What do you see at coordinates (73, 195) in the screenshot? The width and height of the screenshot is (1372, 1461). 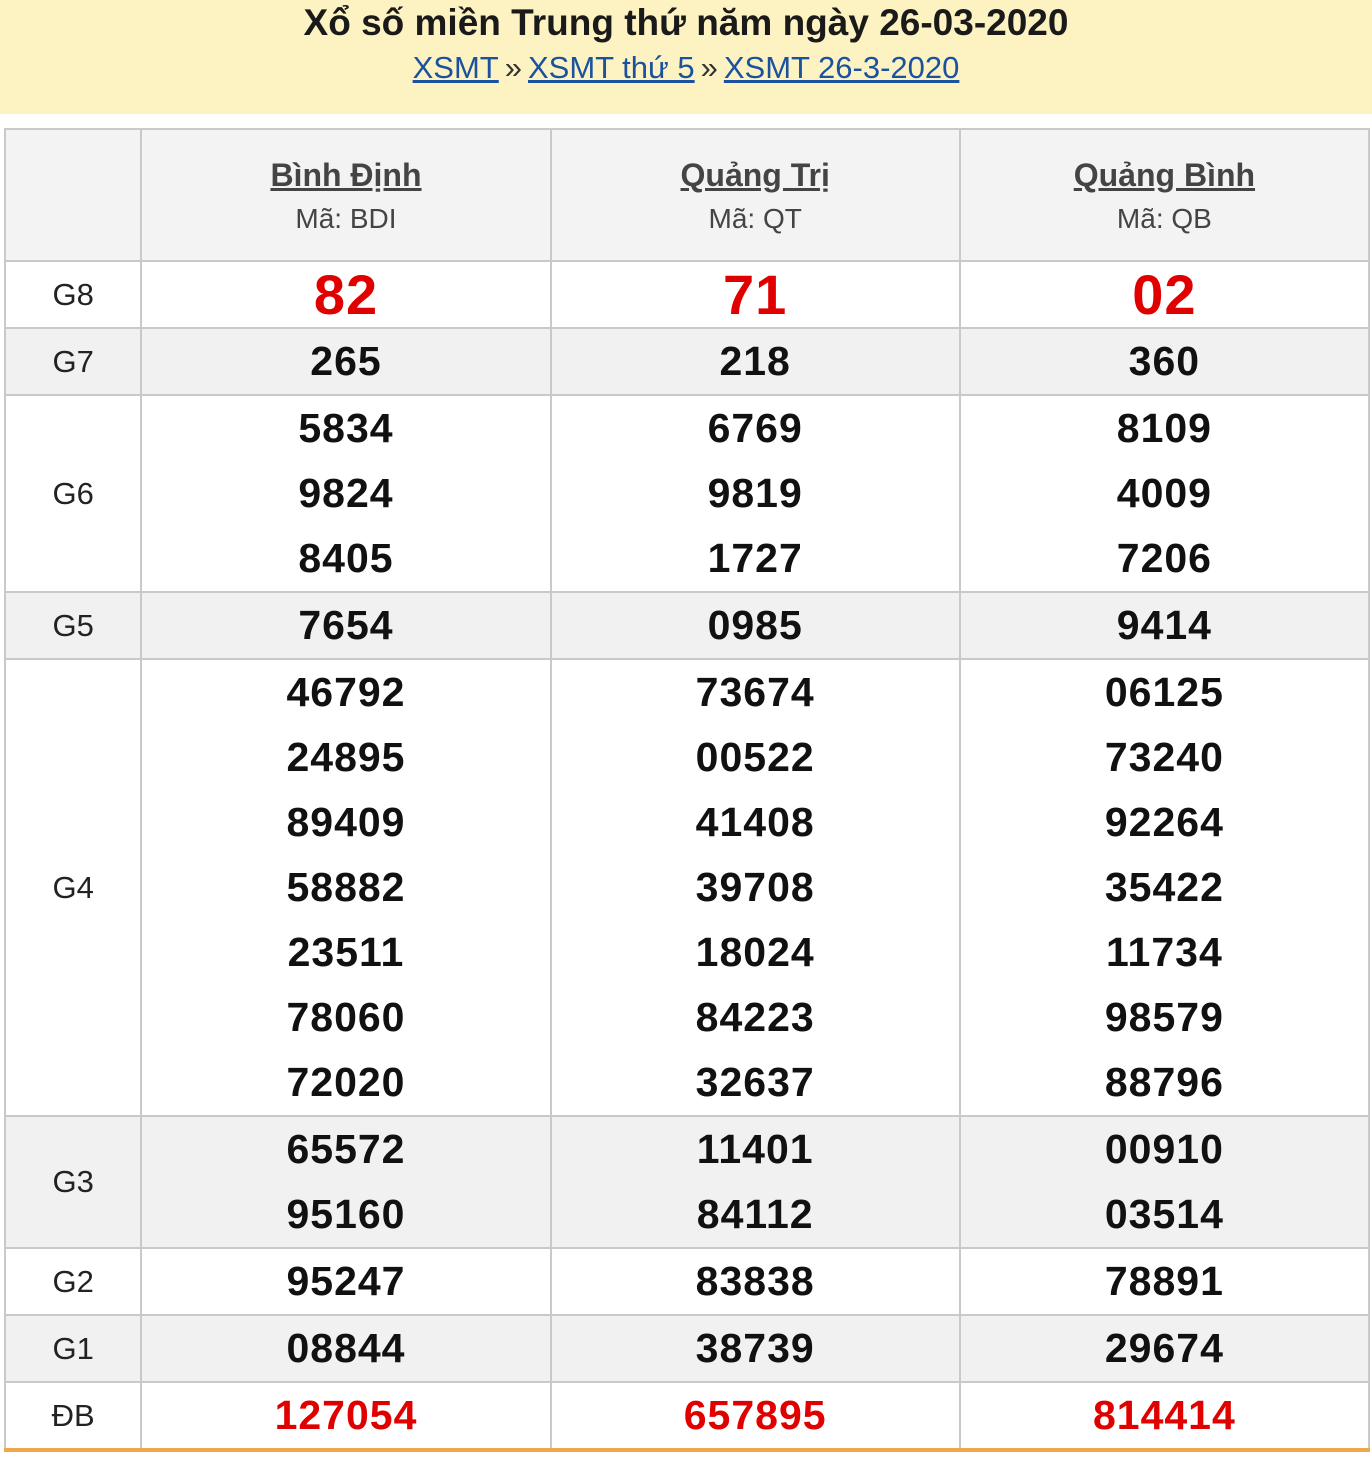 I see `prize-column-header` at bounding box center [73, 195].